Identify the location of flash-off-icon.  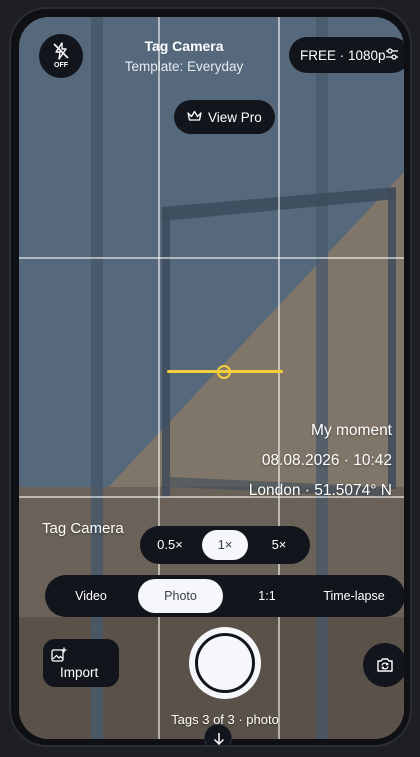
(61, 51).